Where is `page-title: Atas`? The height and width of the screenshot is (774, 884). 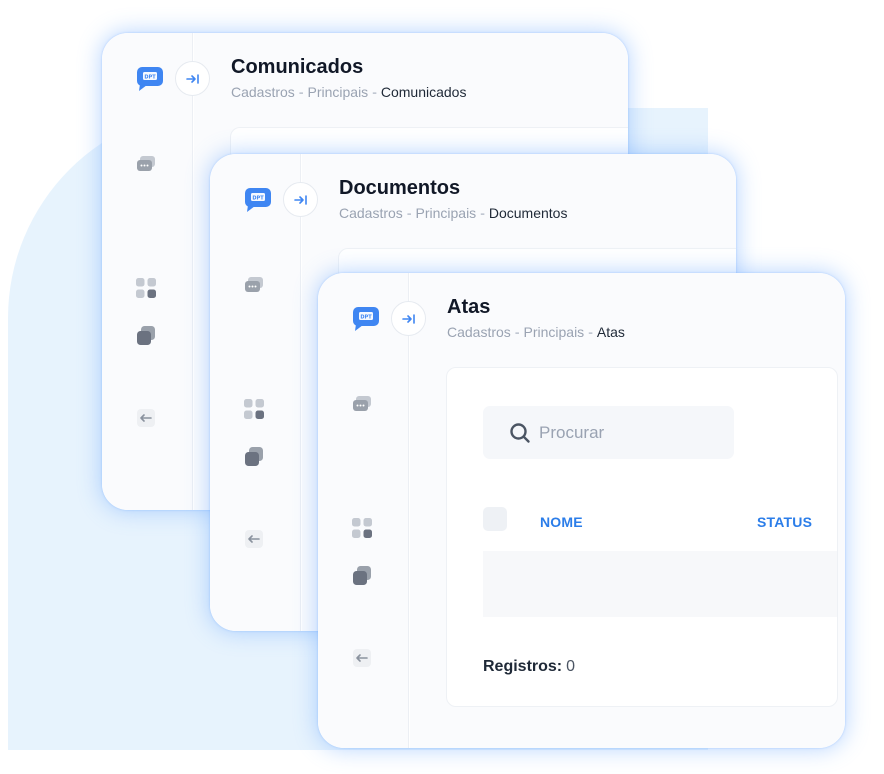
page-title: Atas is located at coordinates (469, 307).